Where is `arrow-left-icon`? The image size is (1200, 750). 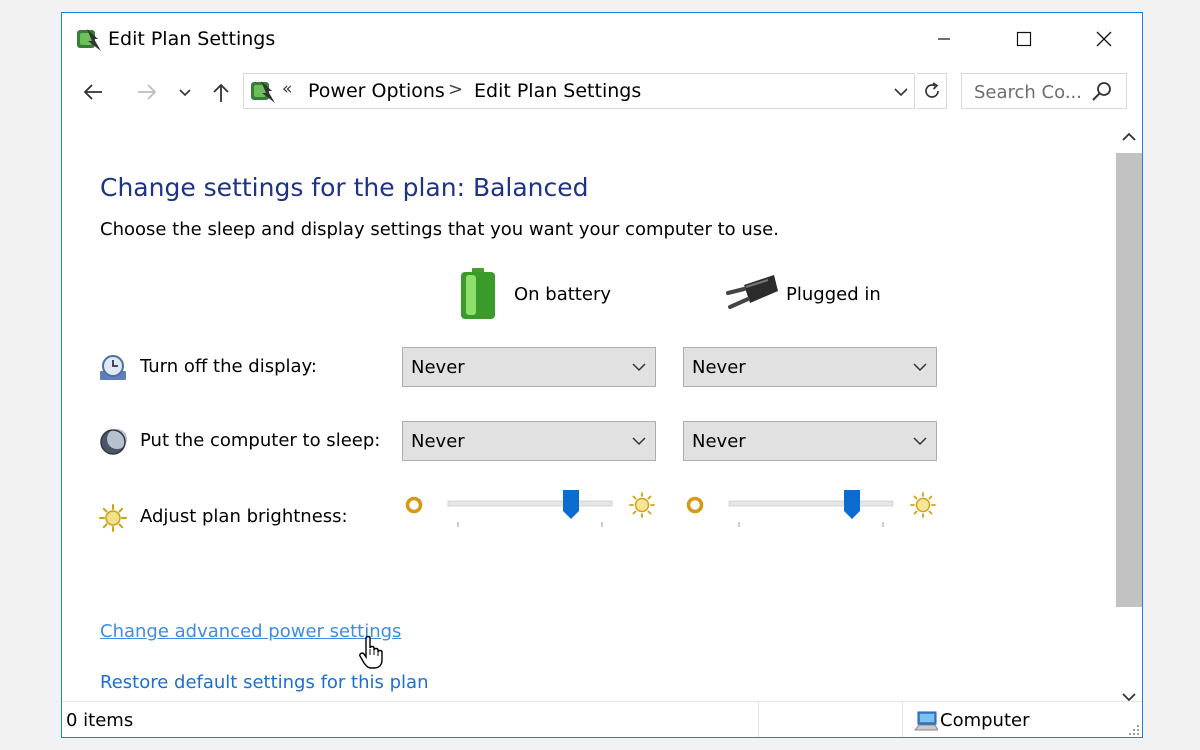
arrow-left-icon is located at coordinates (92, 92).